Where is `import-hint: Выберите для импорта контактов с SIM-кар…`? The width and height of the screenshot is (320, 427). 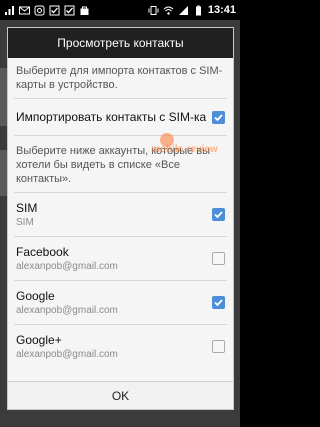 import-hint: Выберите для импорта контактов с SIM-кар… is located at coordinates (119, 78).